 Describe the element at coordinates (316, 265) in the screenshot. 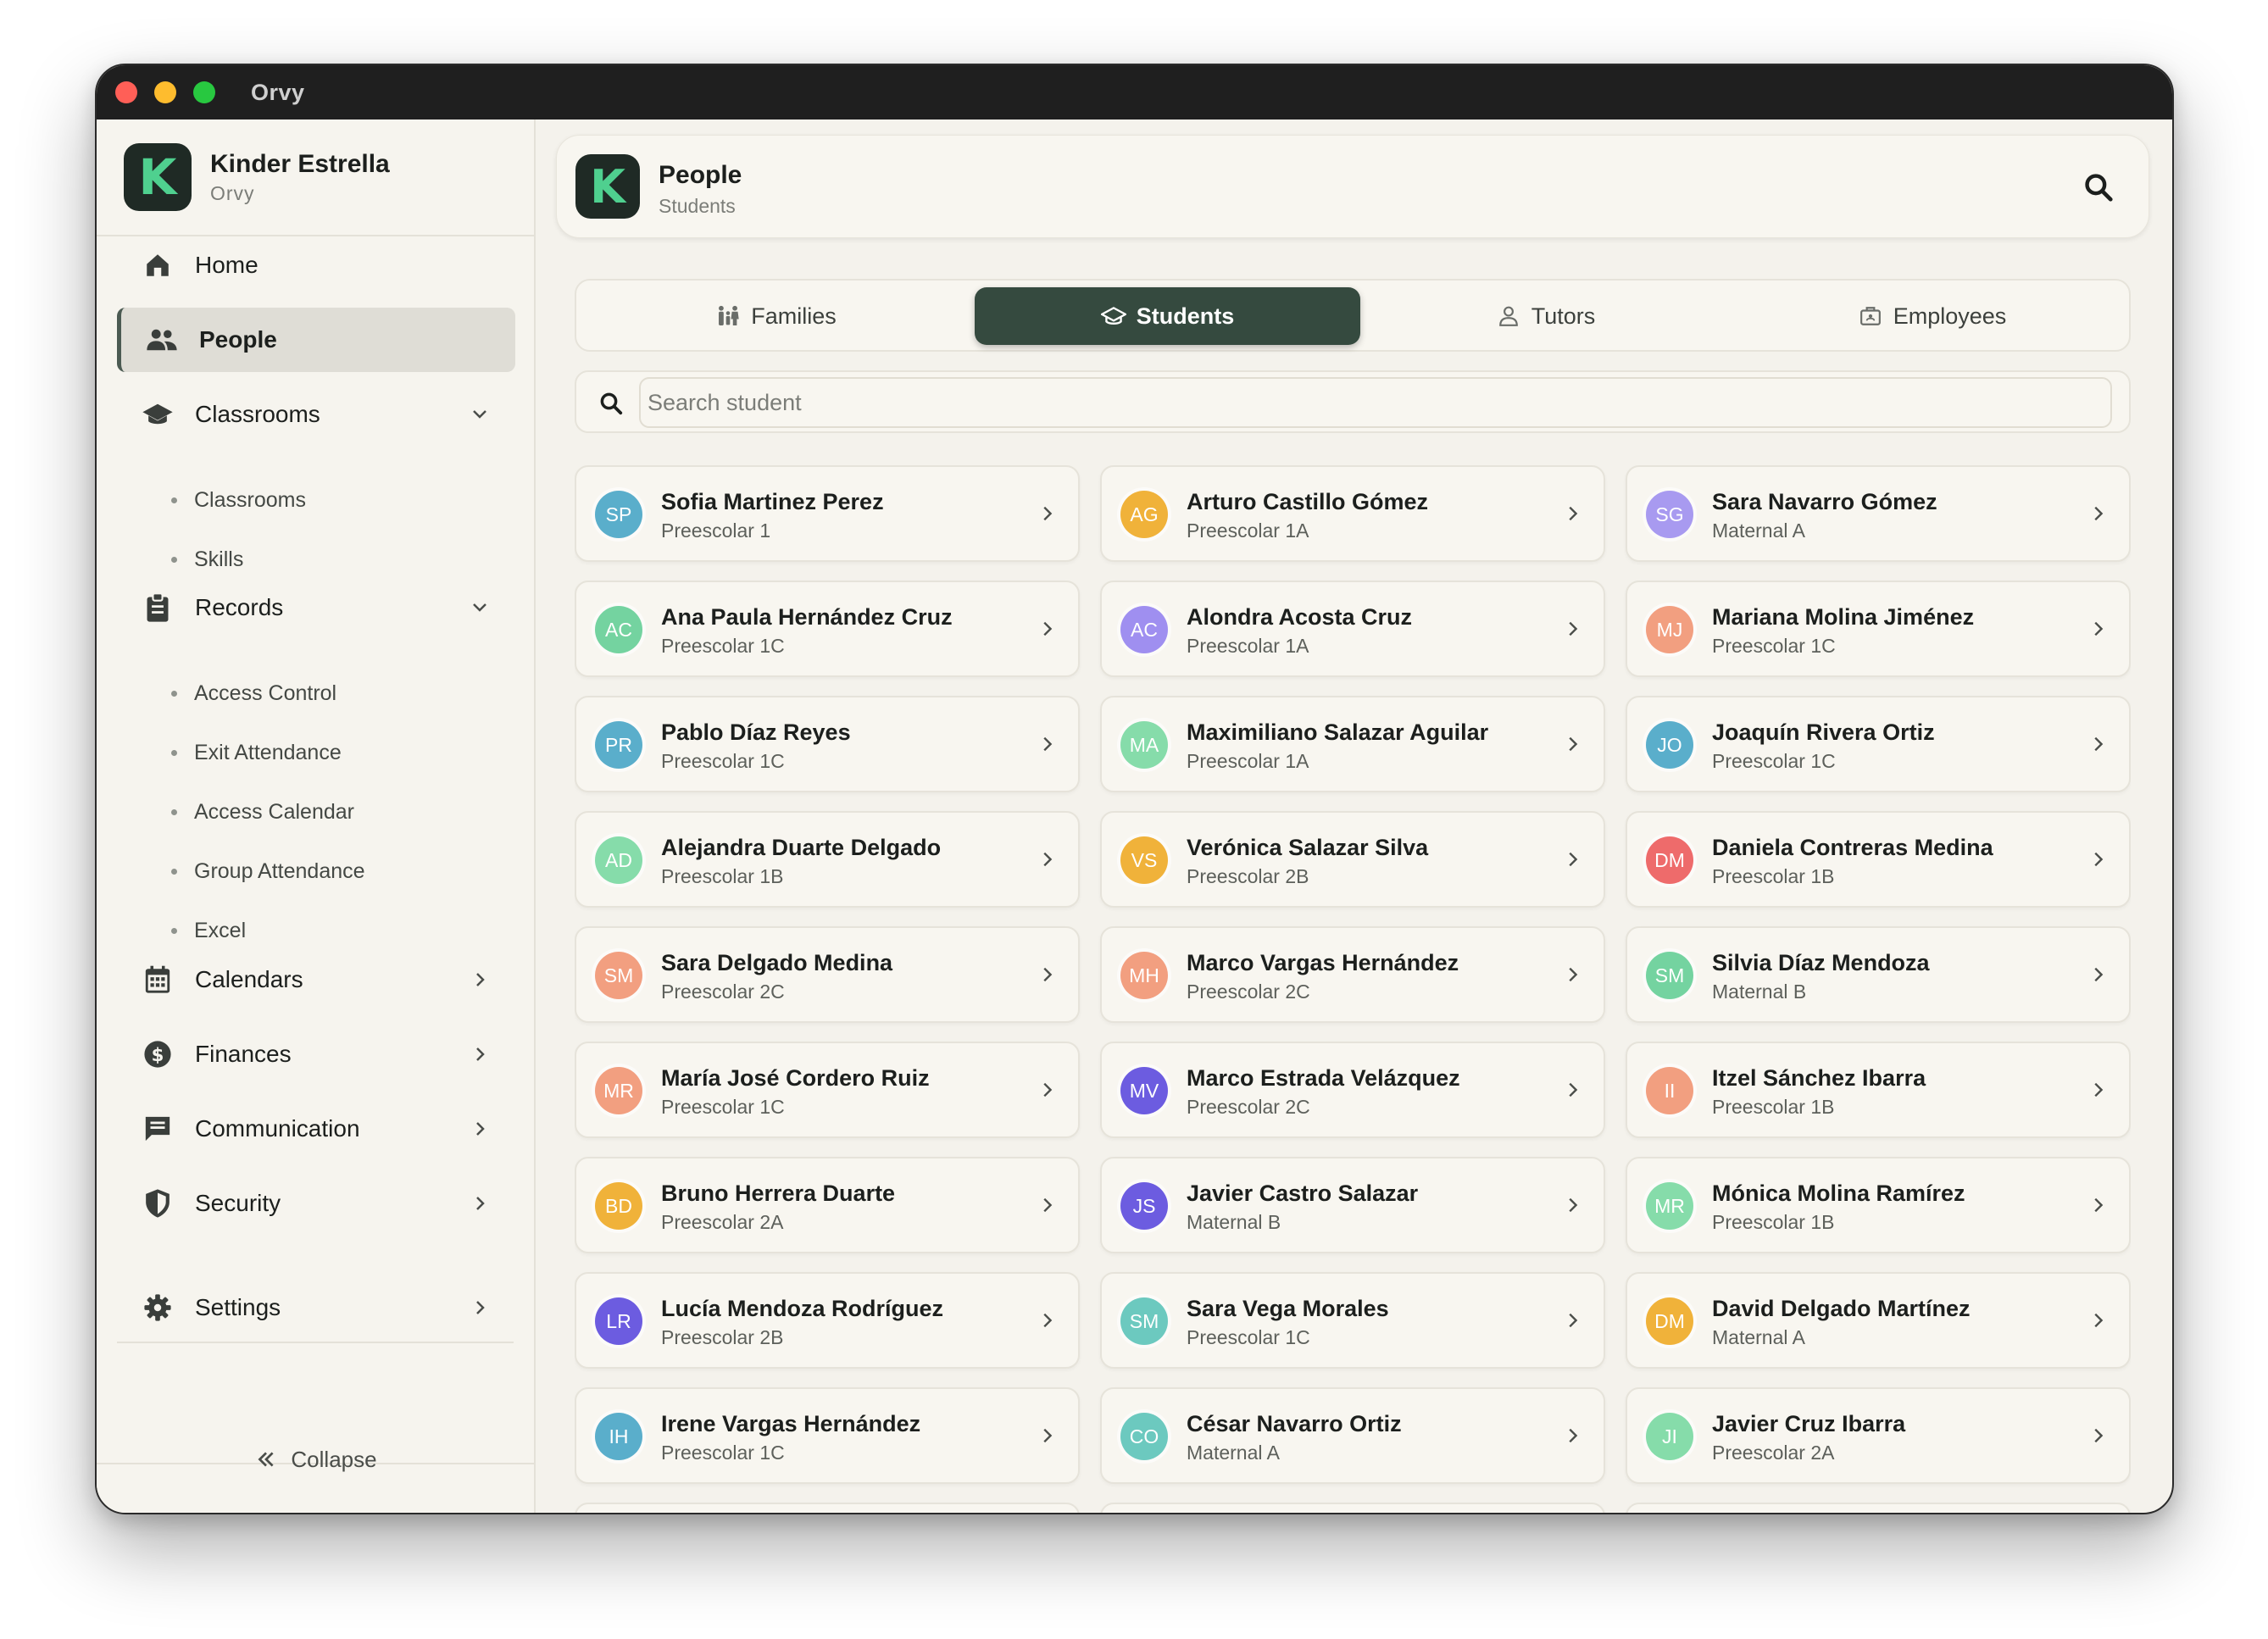

I see `sidebar-item-home: Home` at that location.